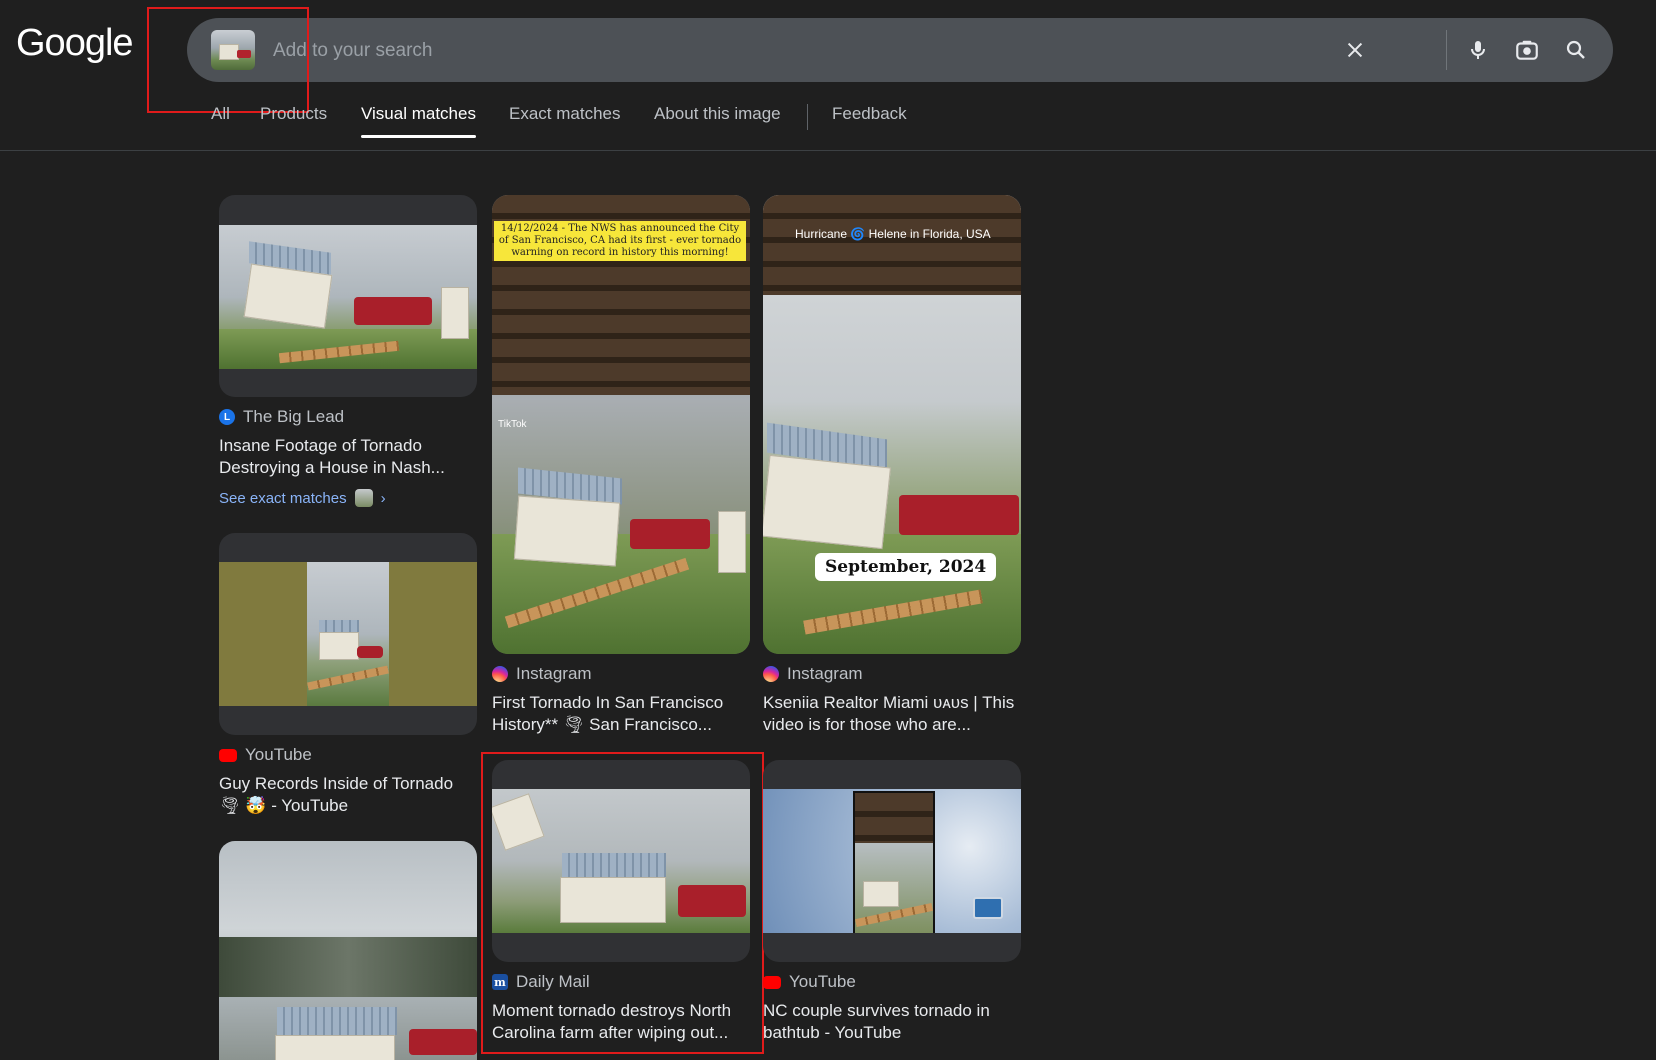  Describe the element at coordinates (512, 424) in the screenshot. I see `tiktok-watermark: TikTok` at that location.